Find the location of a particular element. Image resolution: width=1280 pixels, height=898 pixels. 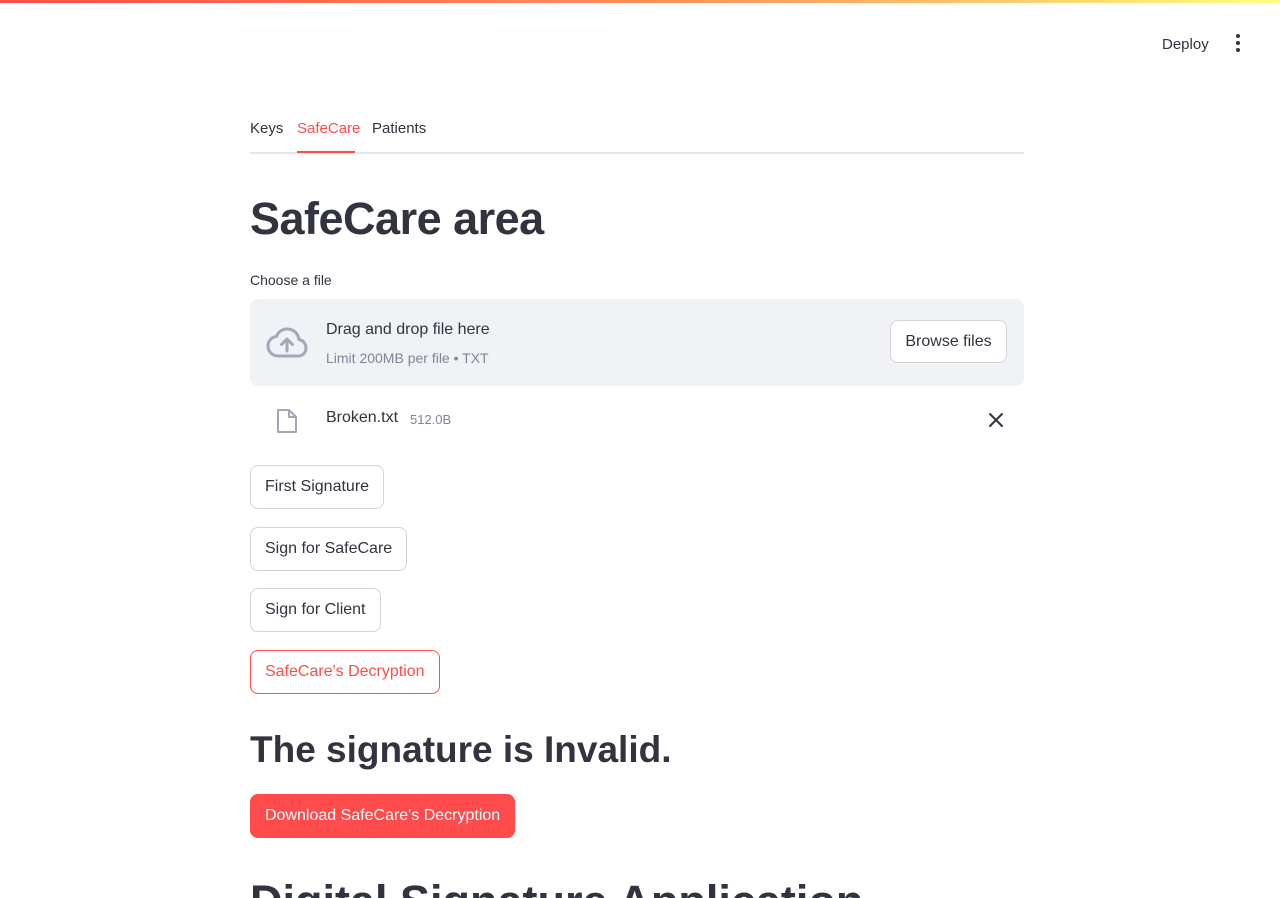

tab-patients: Patients is located at coordinates (399, 136).